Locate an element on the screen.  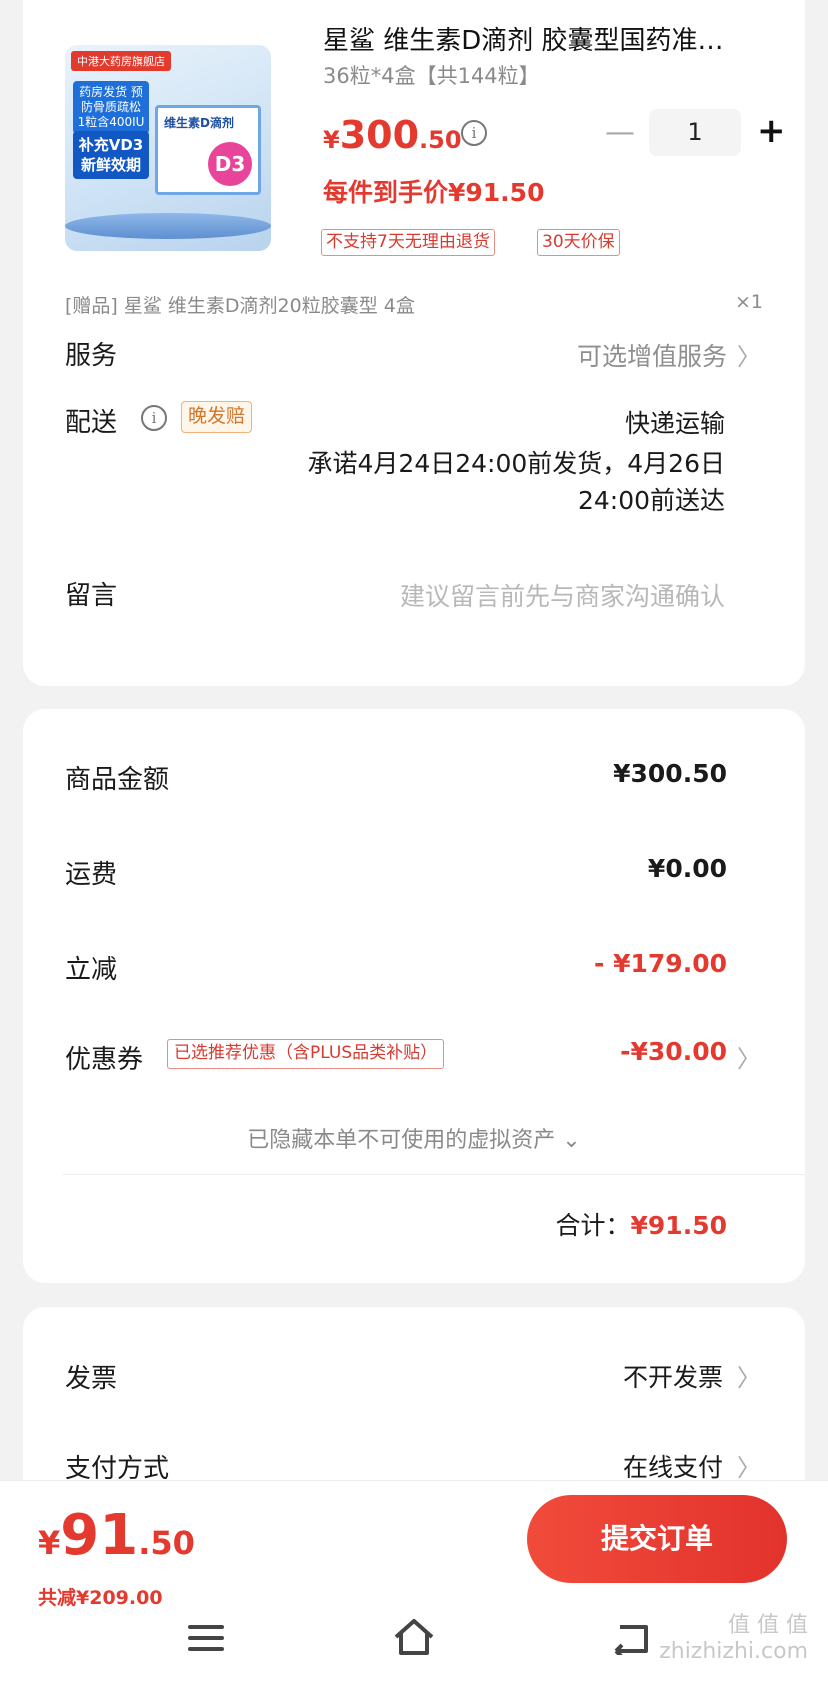
checkout-total: ¥91.50 is located at coordinates (116, 1535).